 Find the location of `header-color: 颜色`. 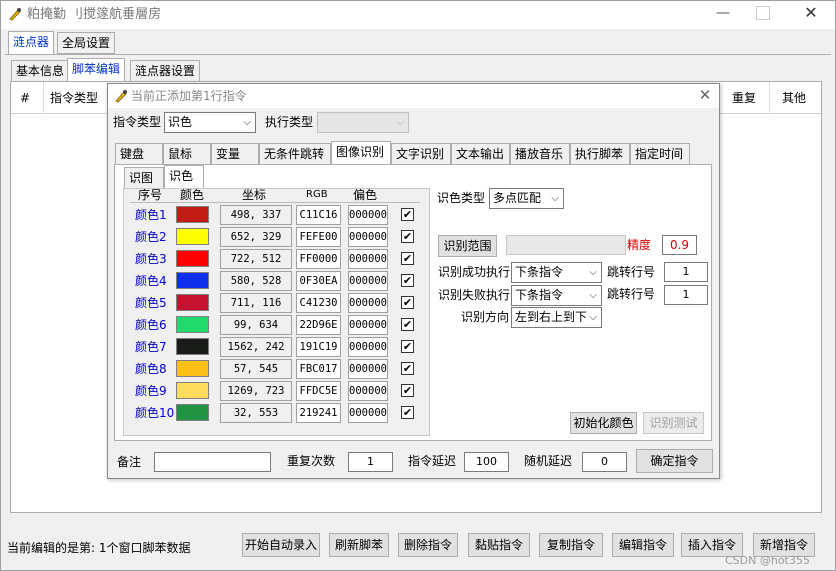

header-color: 颜色 is located at coordinates (192, 195).